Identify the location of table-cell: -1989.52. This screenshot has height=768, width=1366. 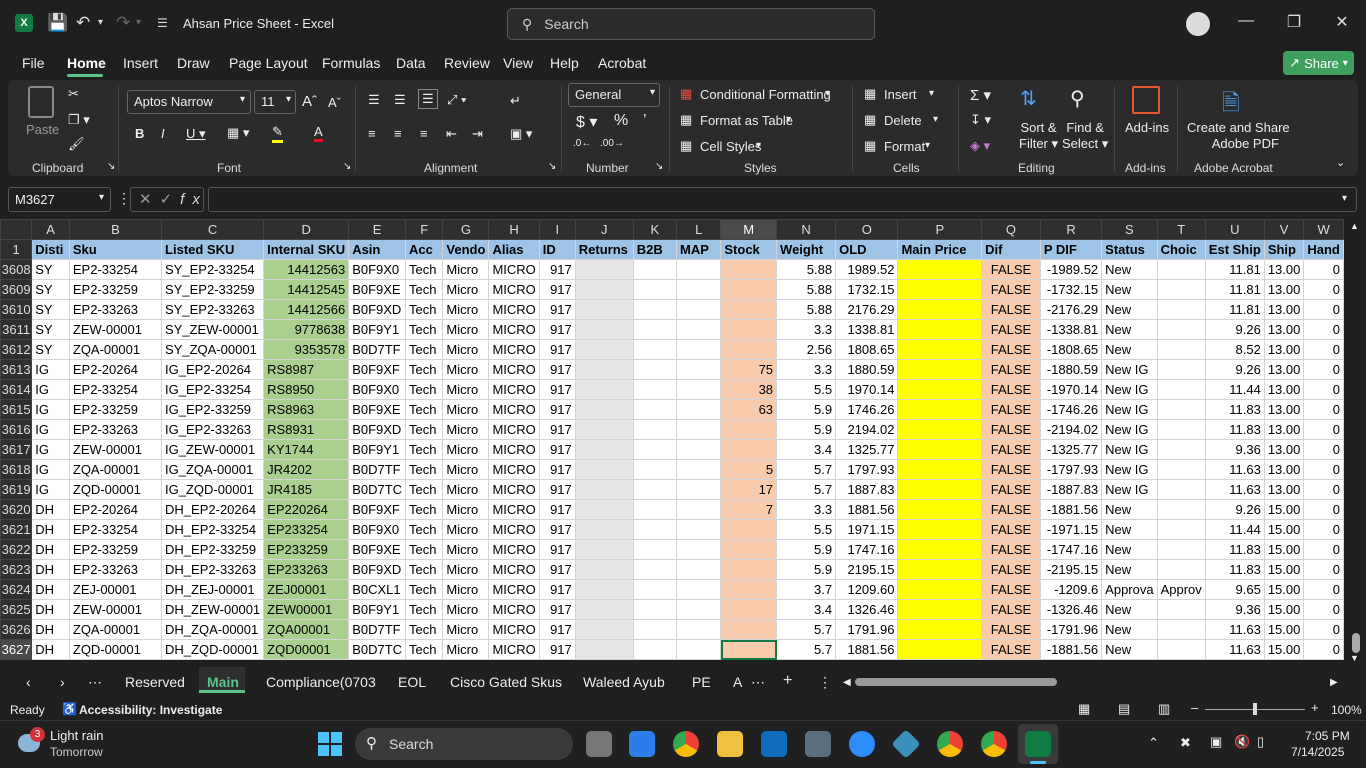
(1071, 269).